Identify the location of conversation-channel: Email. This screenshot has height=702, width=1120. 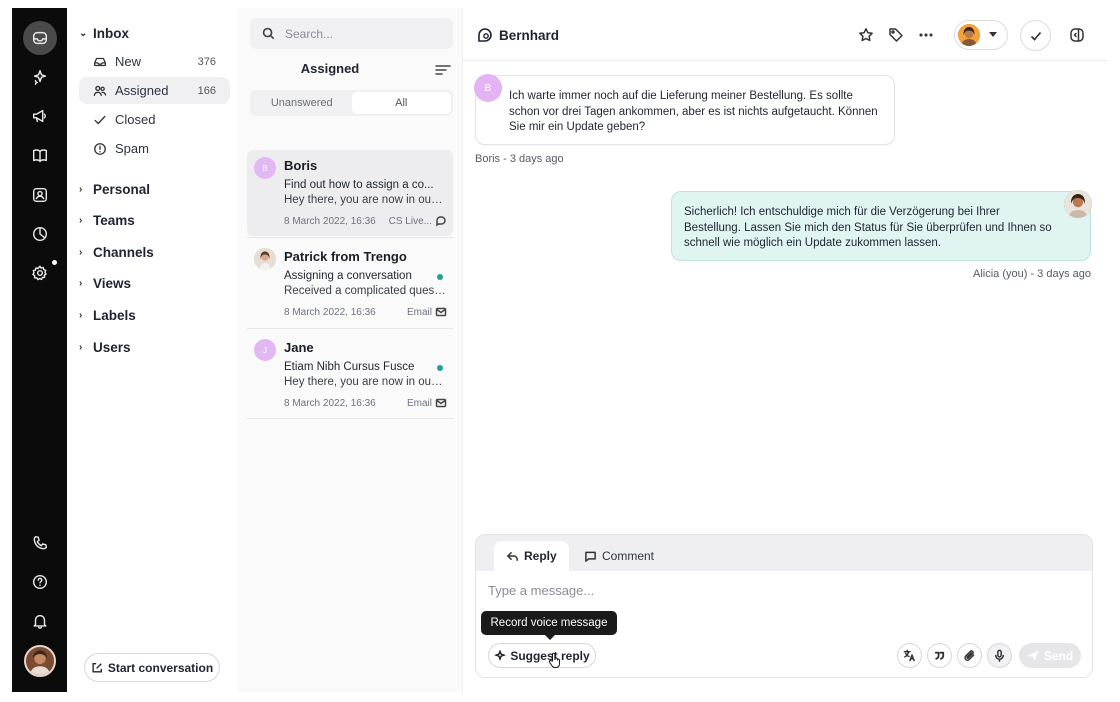
(427, 312).